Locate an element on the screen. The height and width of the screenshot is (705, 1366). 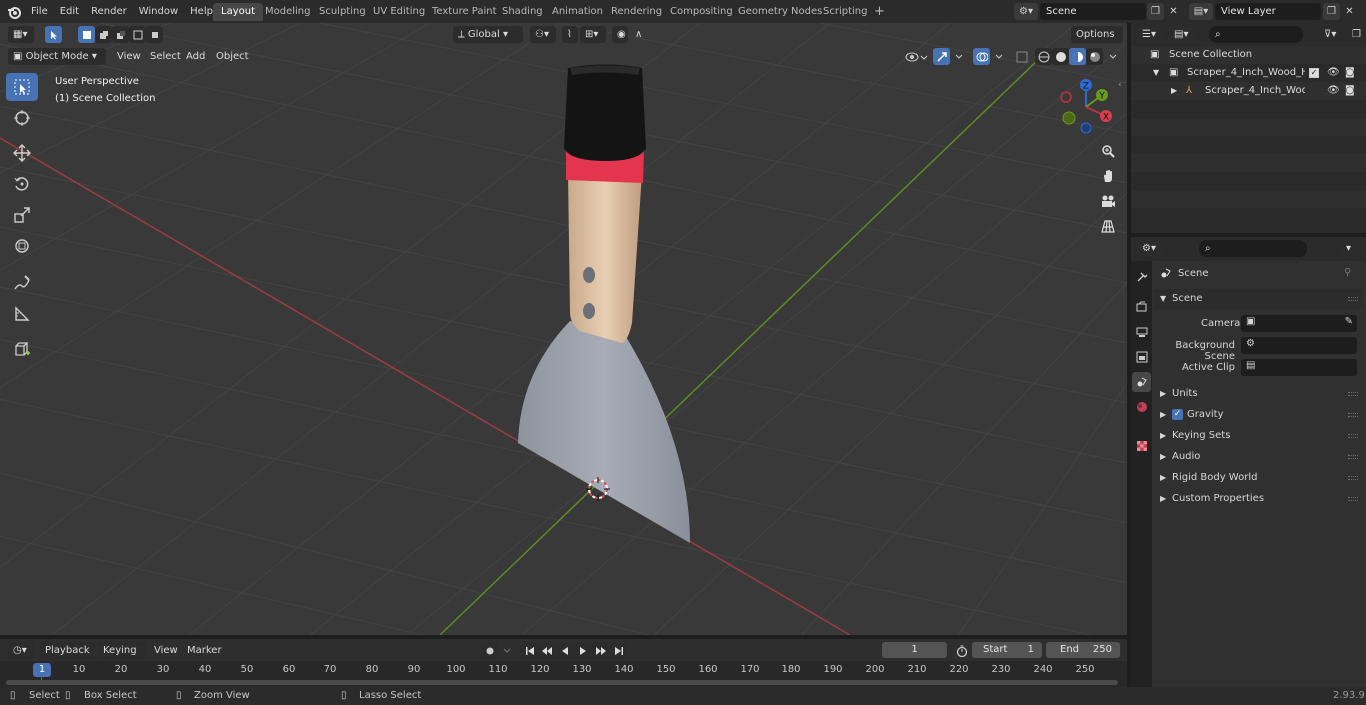
view-layer-field: View Layer is located at coordinates (1268, 11).